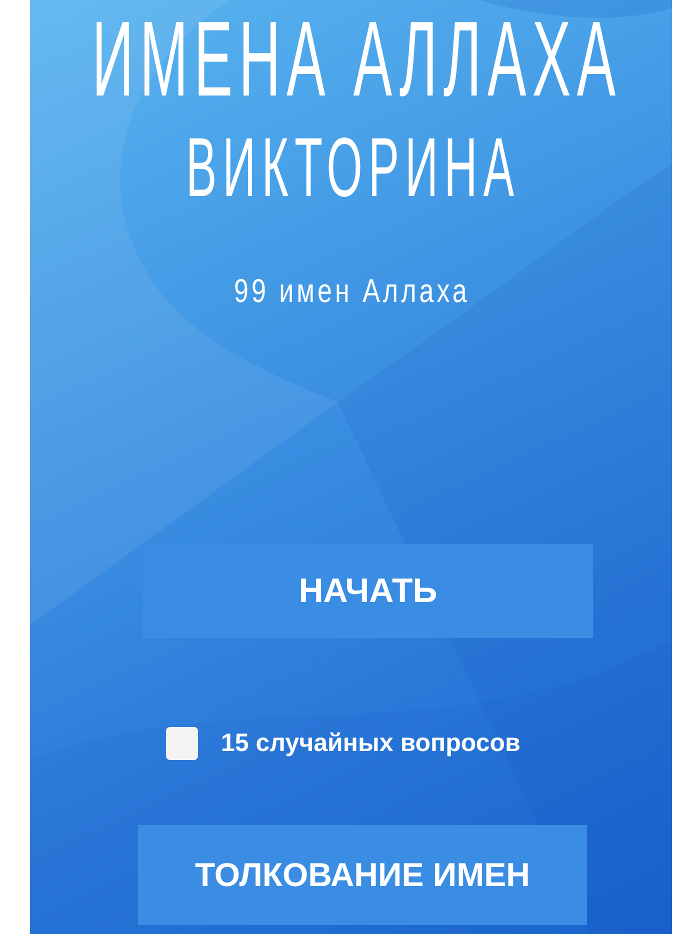 The height and width of the screenshot is (934, 700). I want to click on start-button: НАЧАТЬ, so click(368, 591).